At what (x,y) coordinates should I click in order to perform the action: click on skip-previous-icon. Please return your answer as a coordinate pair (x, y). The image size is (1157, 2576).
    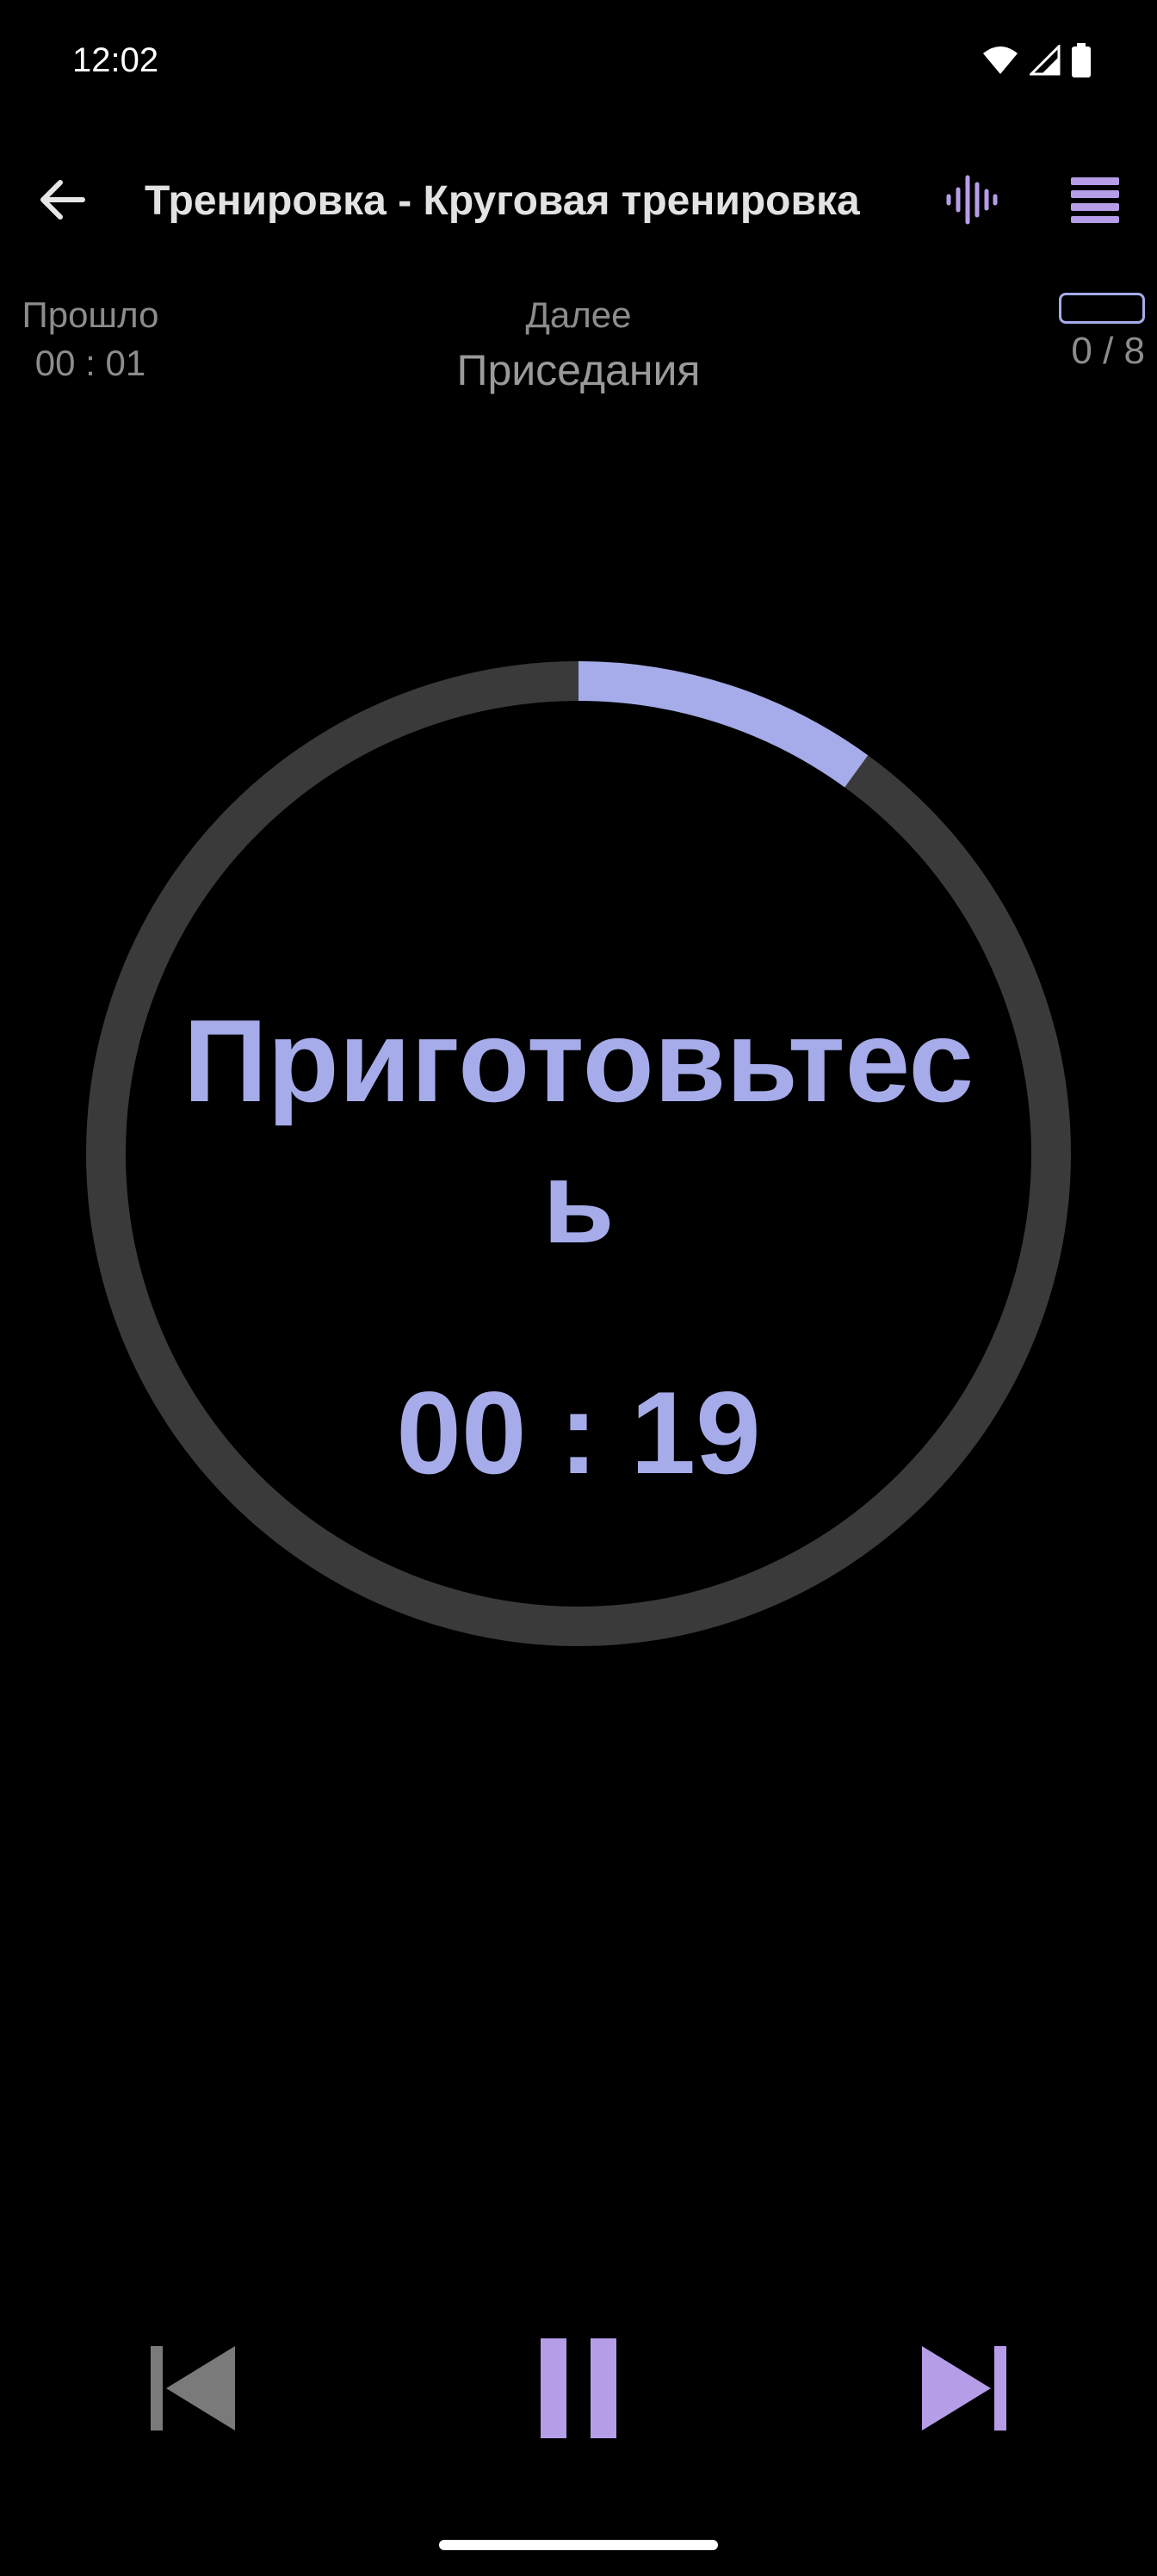
    Looking at the image, I should click on (193, 2388).